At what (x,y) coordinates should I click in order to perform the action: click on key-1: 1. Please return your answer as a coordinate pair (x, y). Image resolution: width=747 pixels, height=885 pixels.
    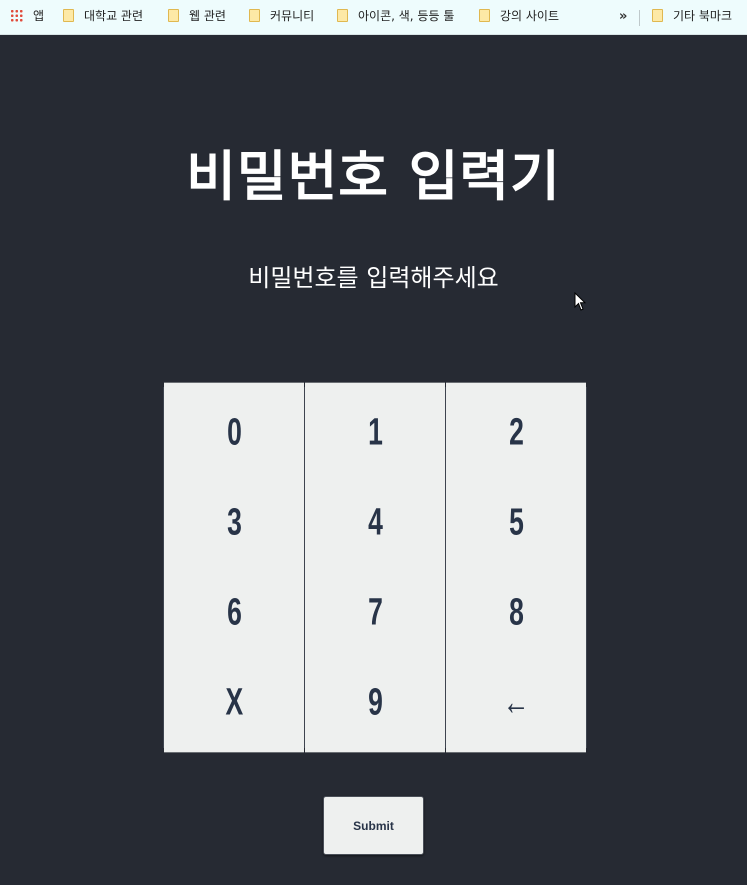
    Looking at the image, I should click on (375, 432).